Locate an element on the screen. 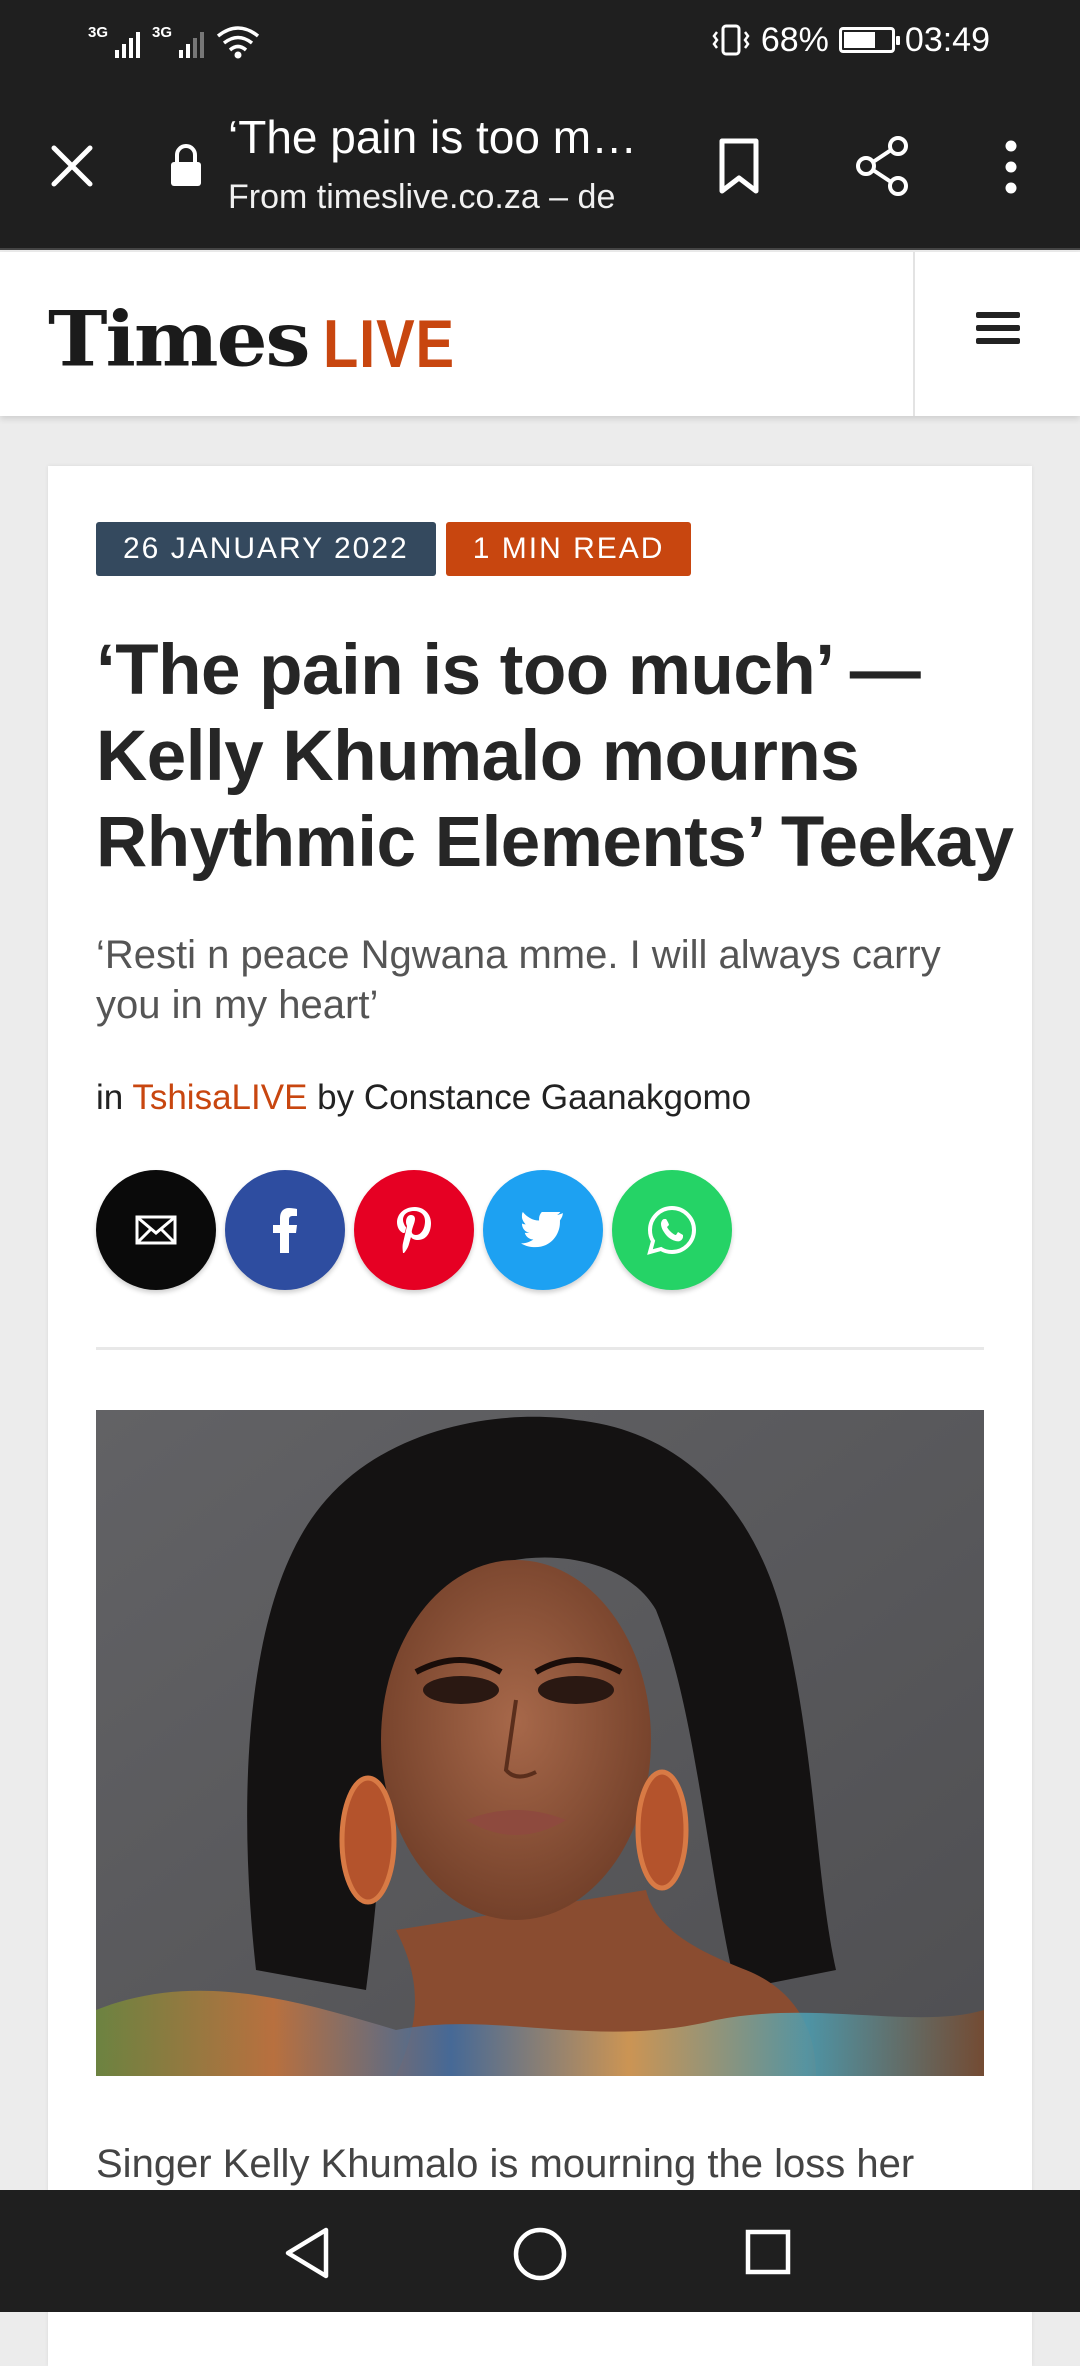 The height and width of the screenshot is (2366, 1080). twitter-icon is located at coordinates (542, 1230).